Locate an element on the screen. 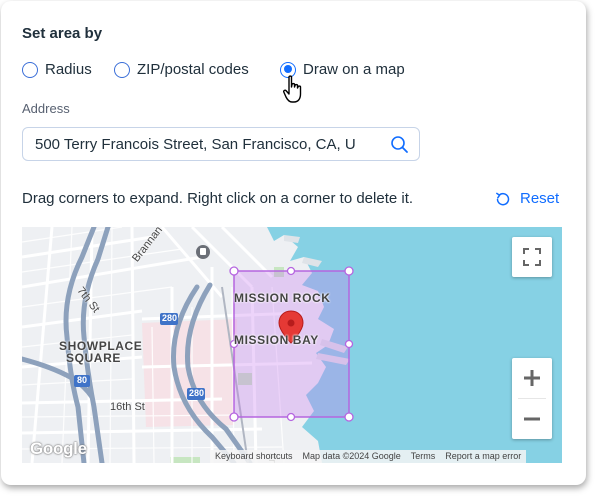 The height and width of the screenshot is (498, 602). radio-zip-codes: ZIP/postal codes is located at coordinates (181, 69).